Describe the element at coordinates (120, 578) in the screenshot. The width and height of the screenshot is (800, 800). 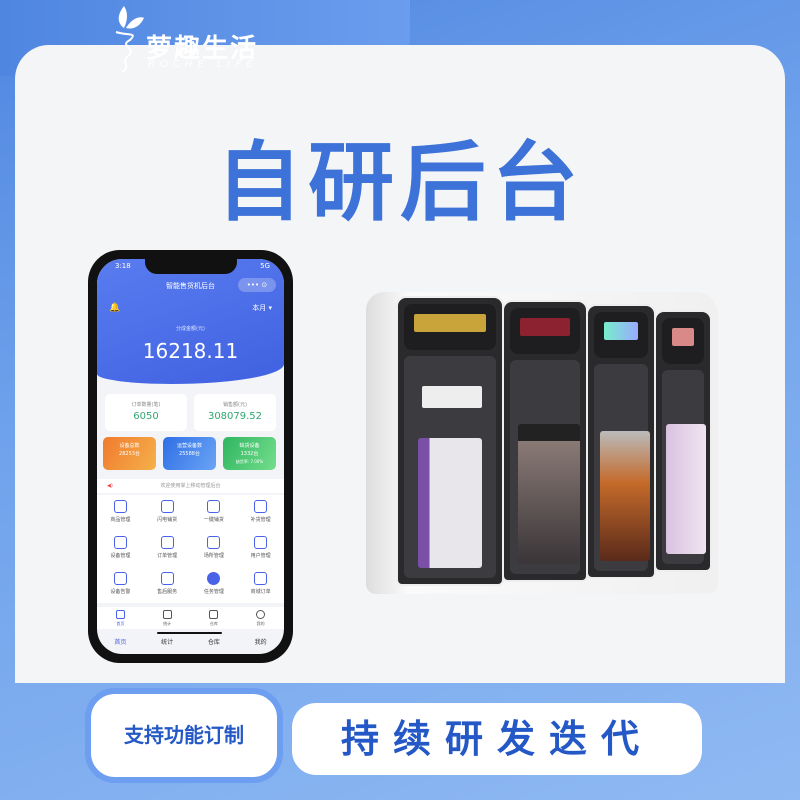
I see `alarm-icon` at that location.